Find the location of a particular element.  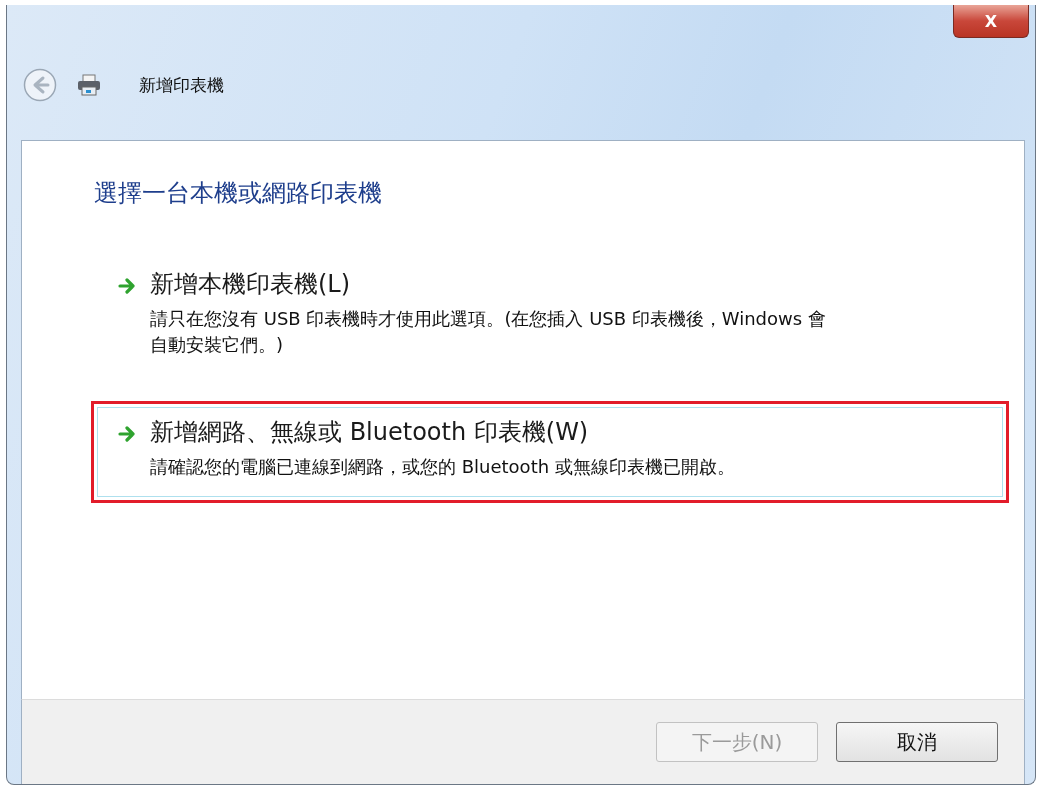

option-title: 新增本機印表機(L) is located at coordinates (251, 284).